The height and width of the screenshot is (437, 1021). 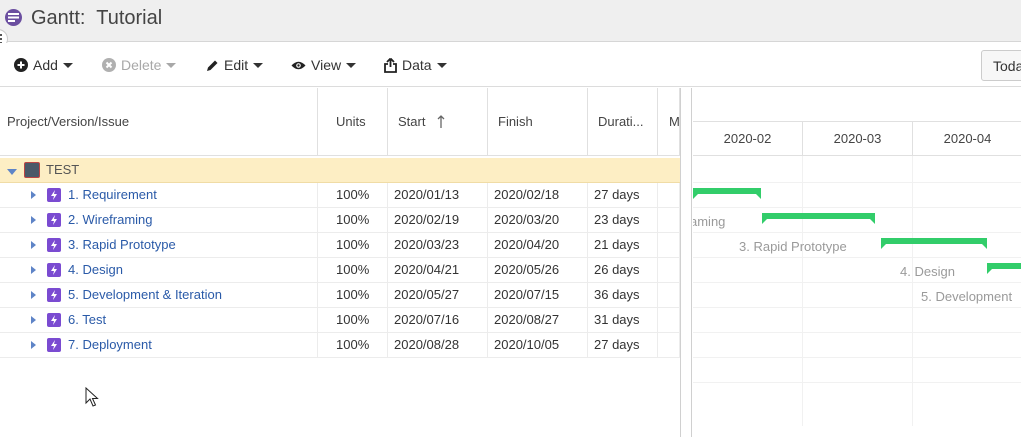 I want to click on today-button: Toda, so click(x=1001, y=65).